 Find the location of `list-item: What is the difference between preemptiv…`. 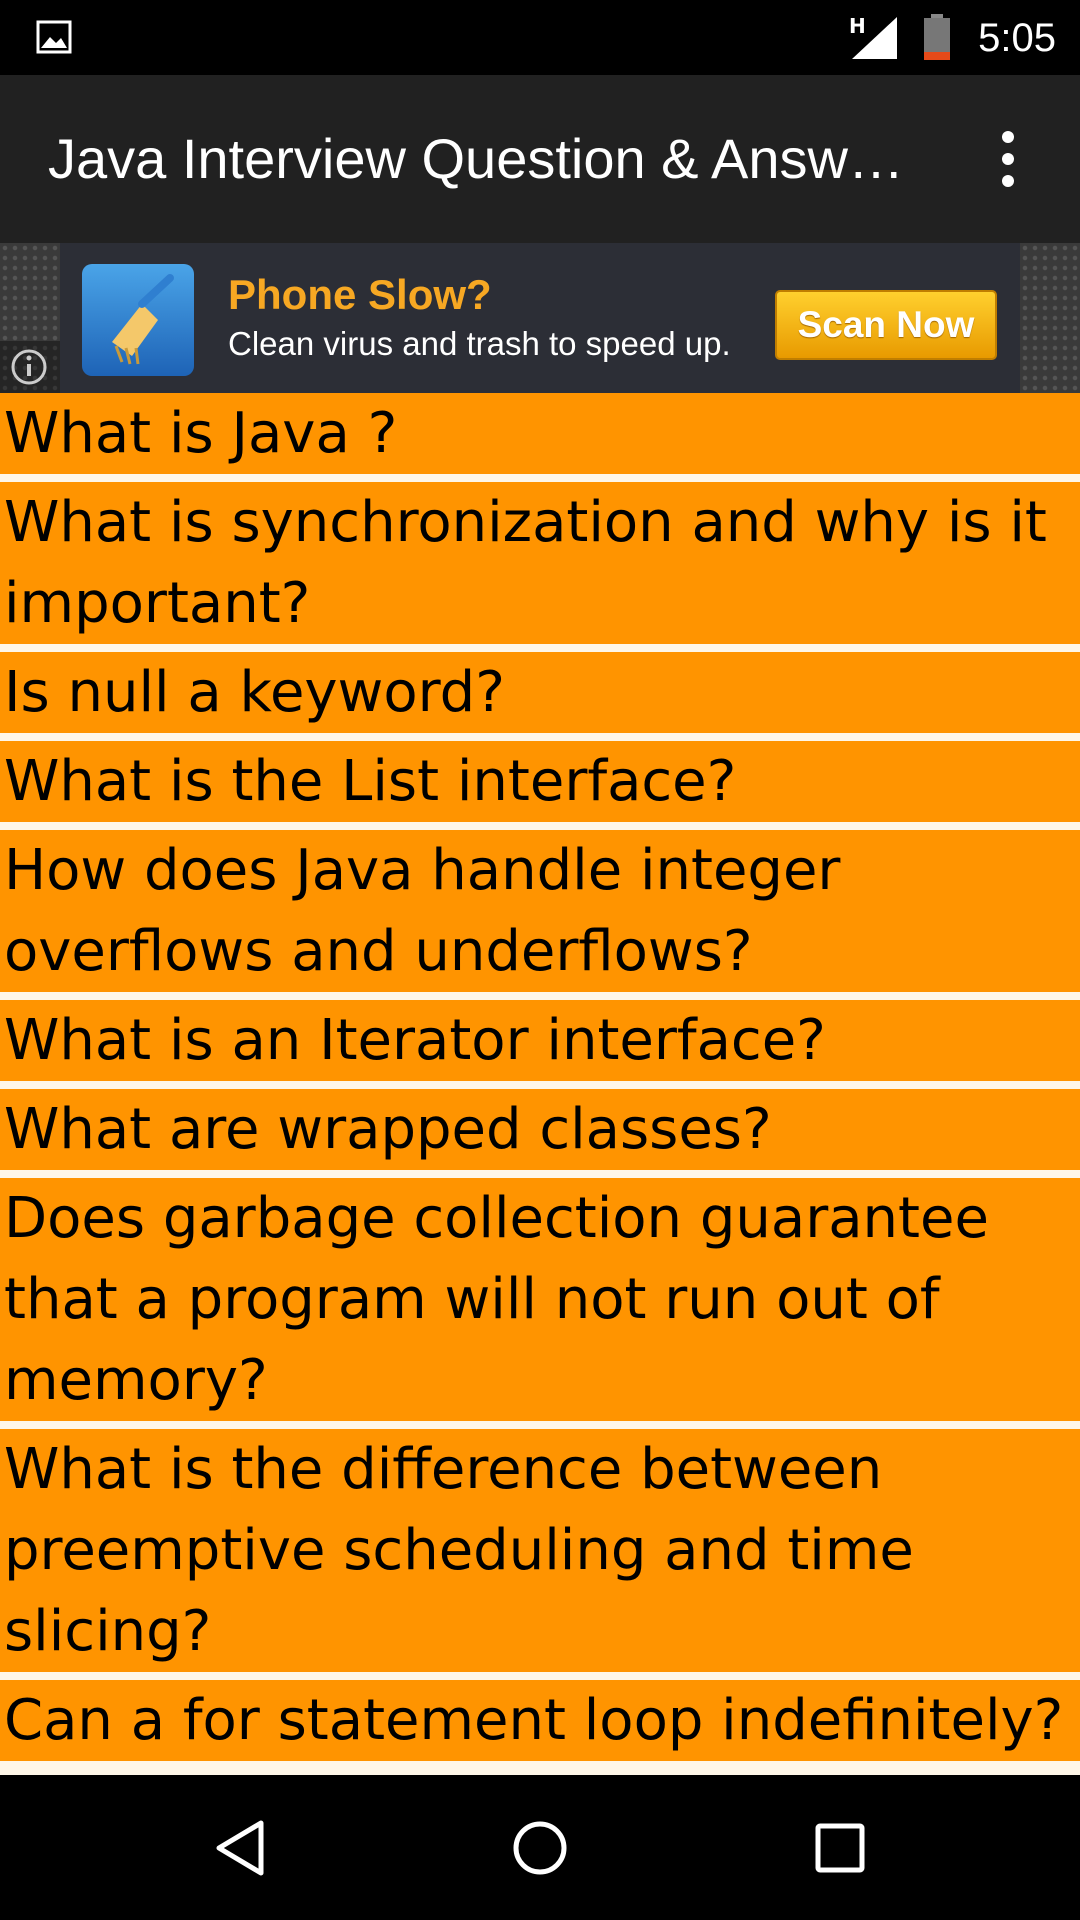

list-item: What is the difference between preemptiv… is located at coordinates (540, 1550).